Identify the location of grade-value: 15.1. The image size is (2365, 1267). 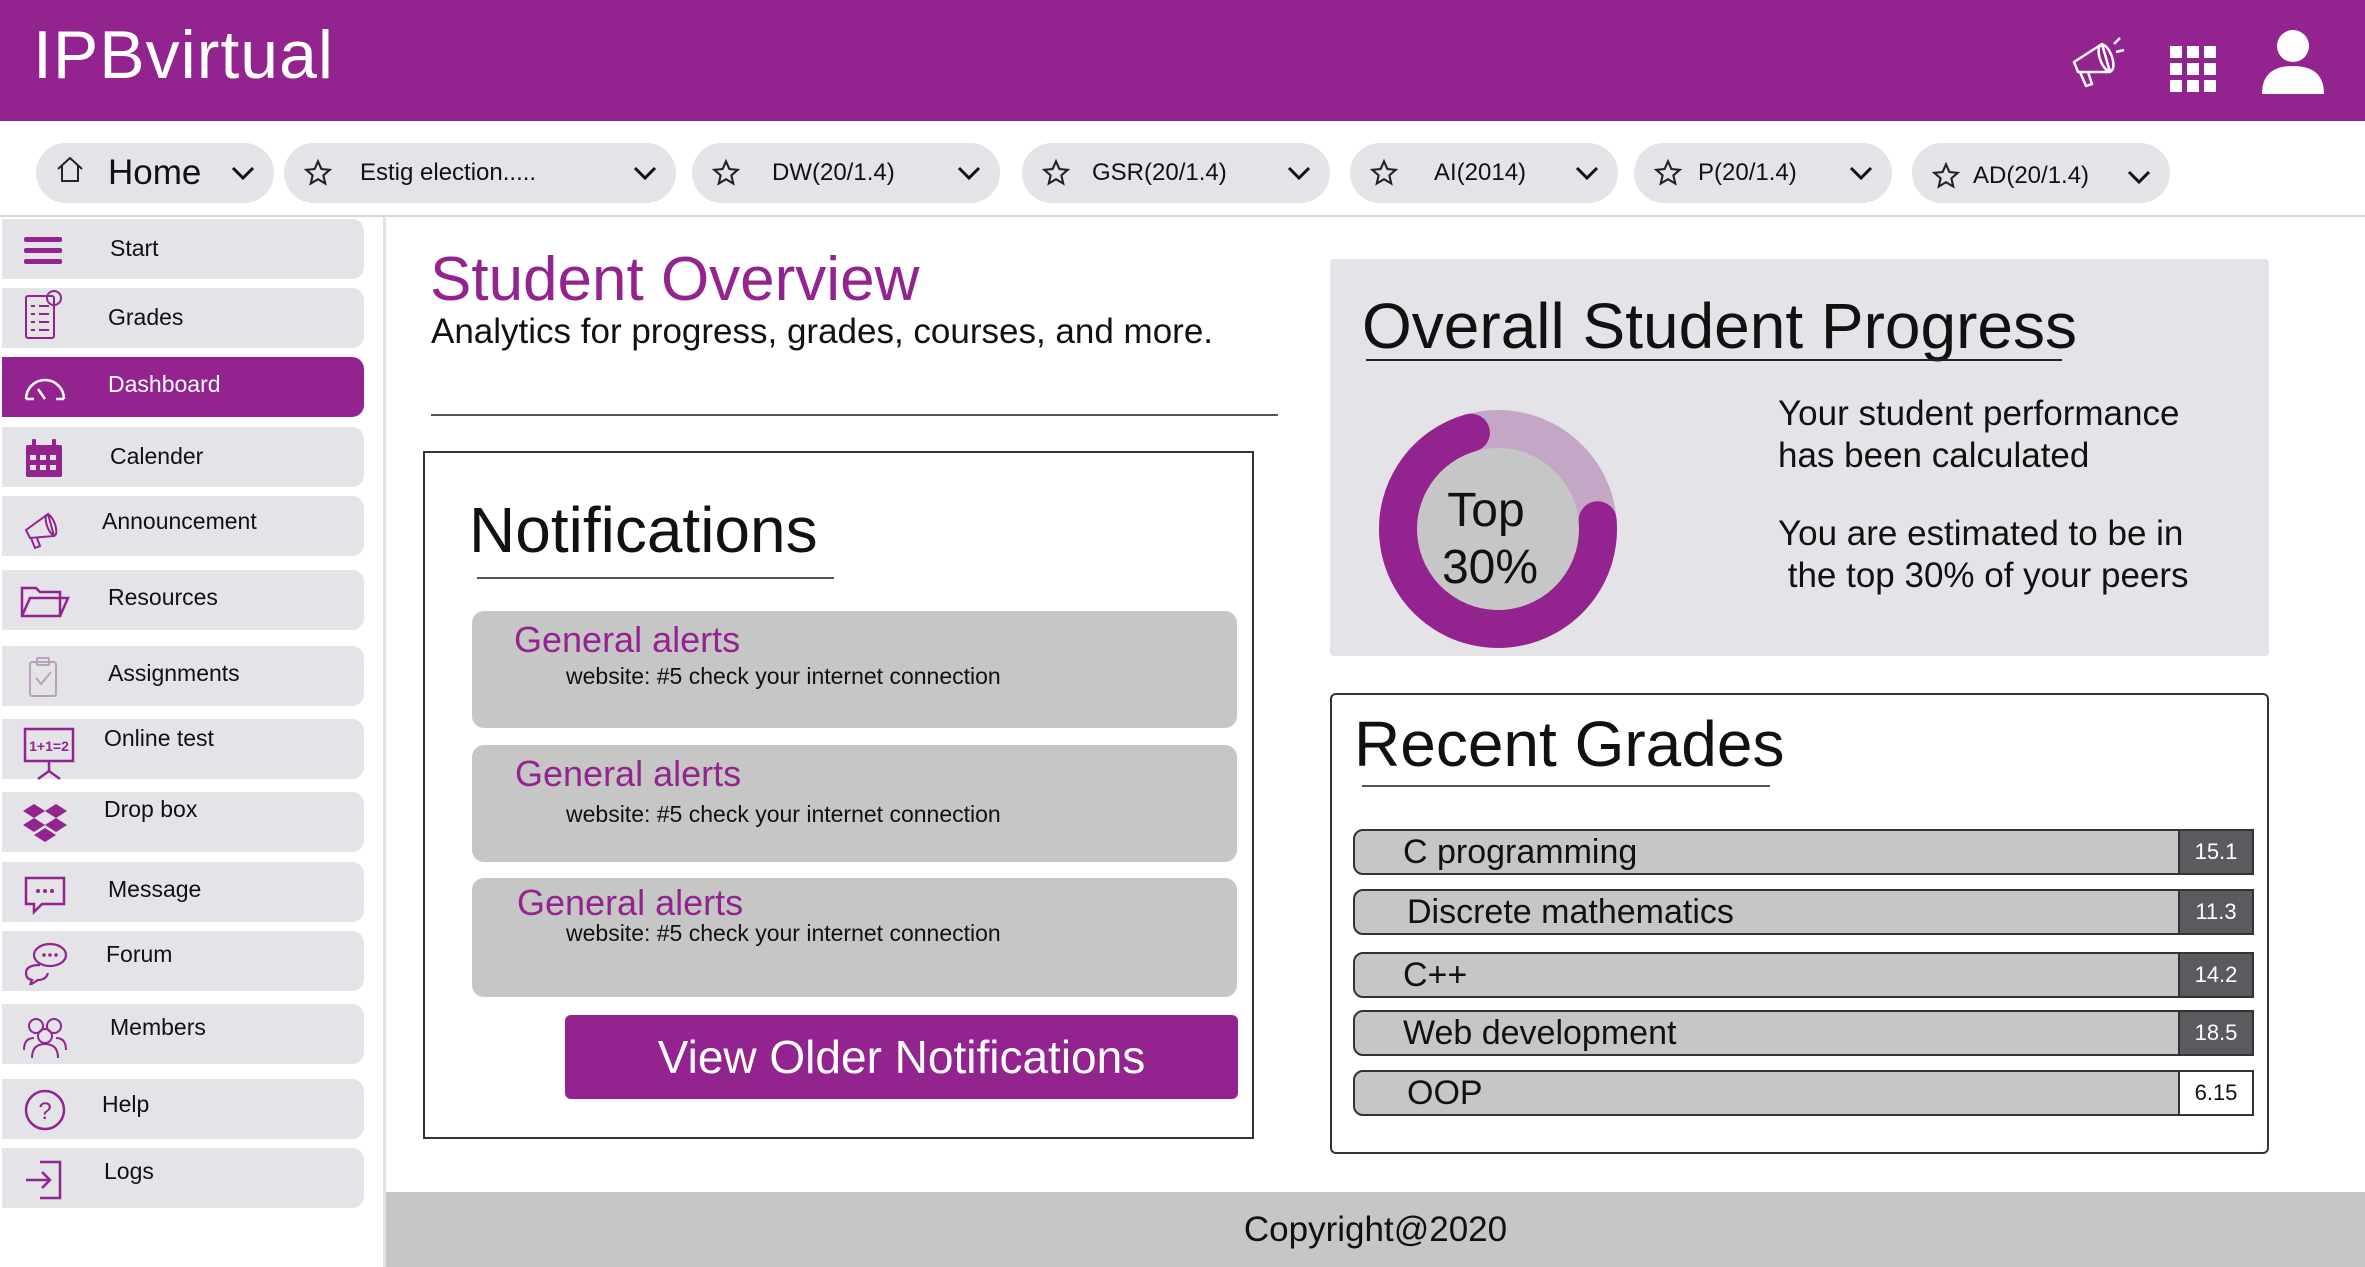
(2215, 852).